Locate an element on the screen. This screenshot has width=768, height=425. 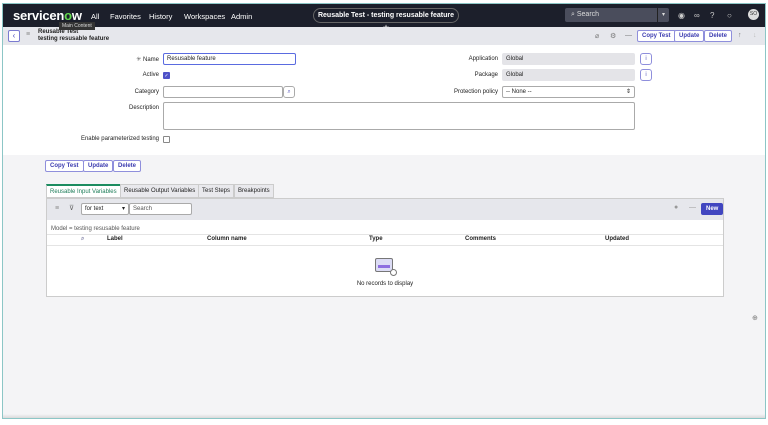
column-comments: Comments is located at coordinates (480, 239).